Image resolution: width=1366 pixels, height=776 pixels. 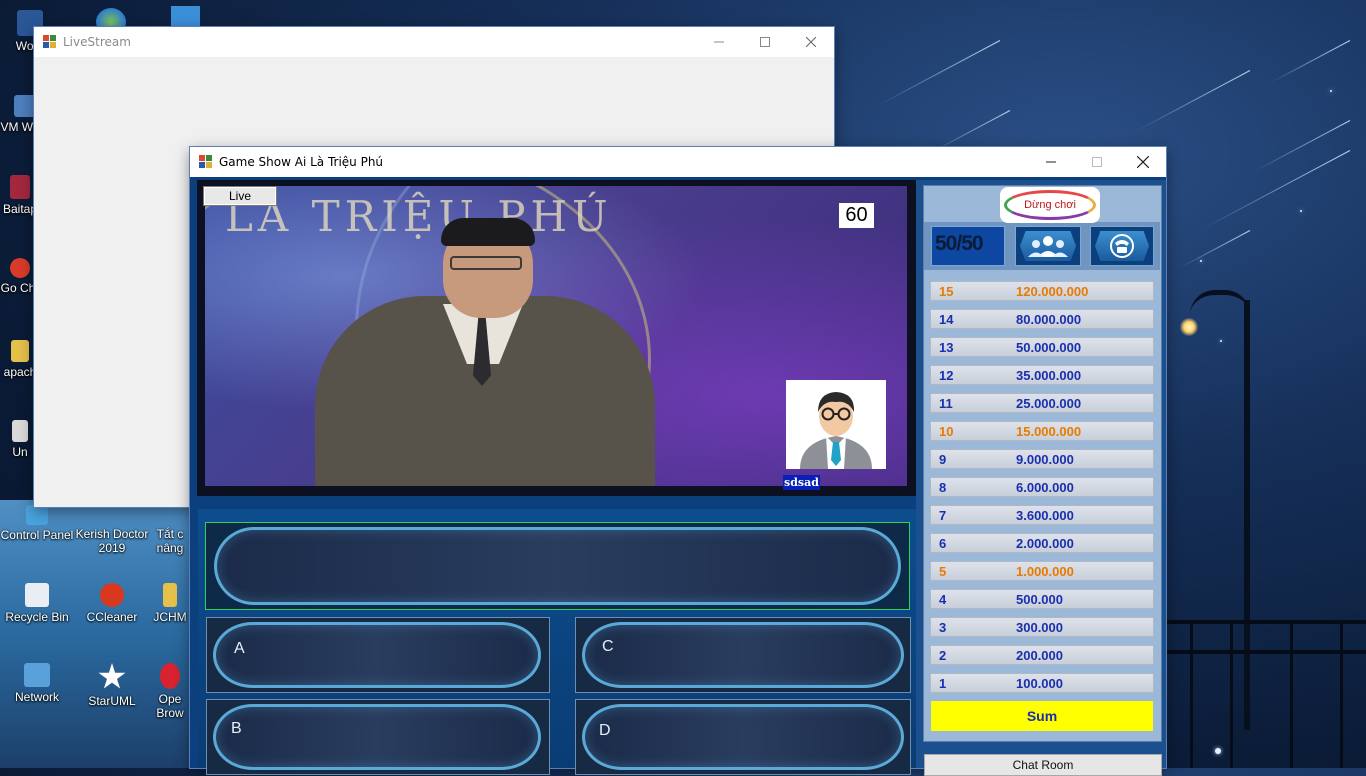 I want to click on prize-row-3: 3 300.000, so click(x=1042, y=627).